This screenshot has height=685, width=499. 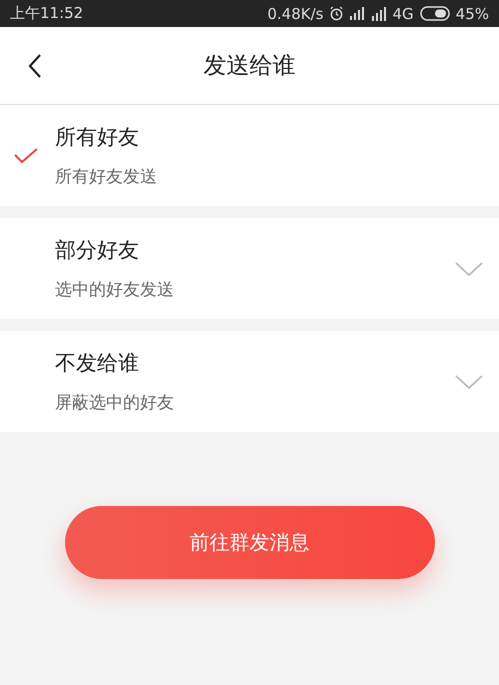 What do you see at coordinates (249, 268) in the screenshot?
I see `option-row: 部分好友 选中的好友发送` at bounding box center [249, 268].